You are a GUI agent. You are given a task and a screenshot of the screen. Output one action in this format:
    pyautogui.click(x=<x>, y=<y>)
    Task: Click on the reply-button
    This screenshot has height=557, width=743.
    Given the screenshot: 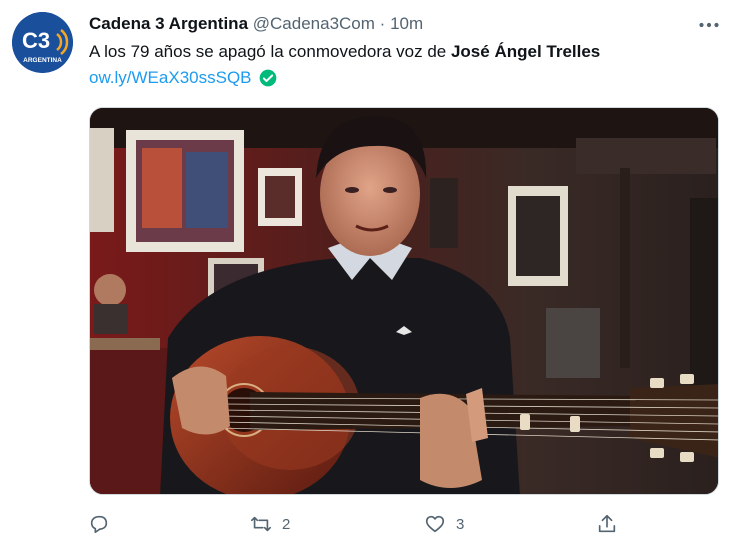 What is the action you would take?
    pyautogui.click(x=104, y=524)
    